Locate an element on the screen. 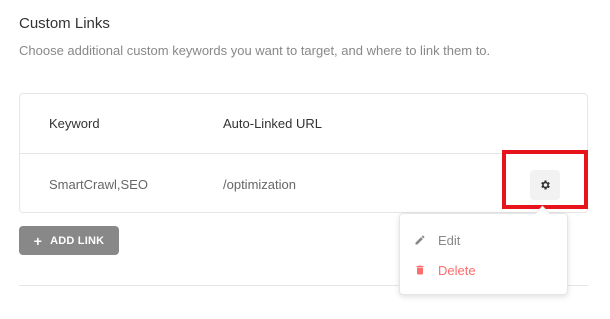 This screenshot has height=319, width=610. row-url: /optimization is located at coordinates (259, 184).